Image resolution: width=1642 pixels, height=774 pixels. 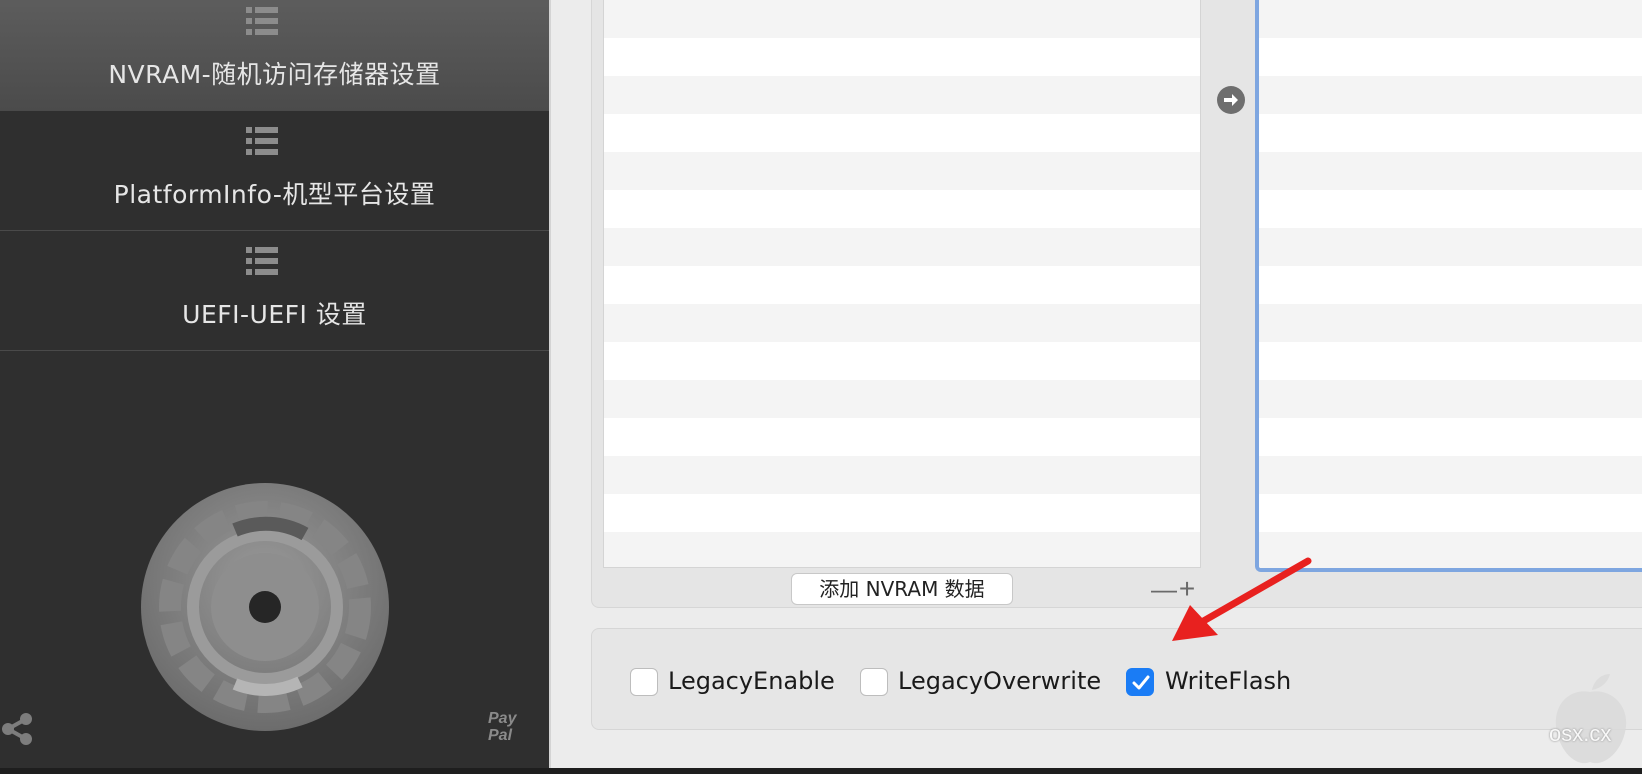 What do you see at coordinates (502, 718) in the screenshot?
I see `paypal-text: Pay` at bounding box center [502, 718].